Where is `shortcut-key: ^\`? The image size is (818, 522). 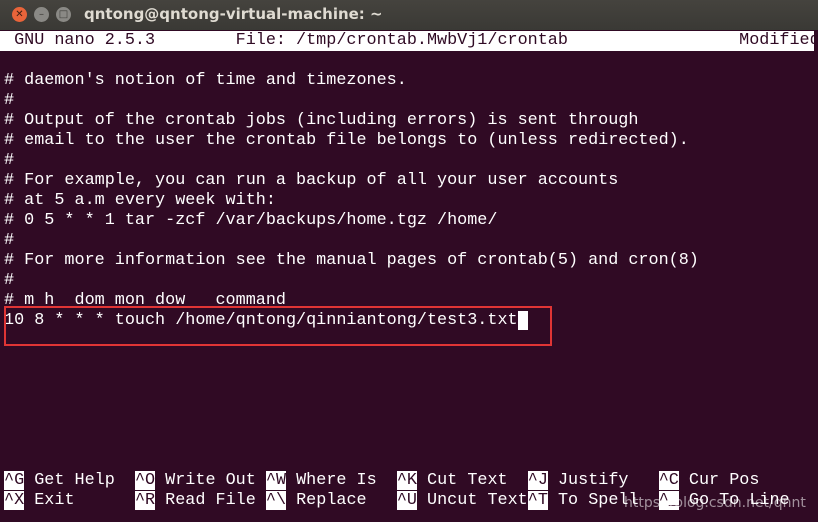 shortcut-key: ^\ is located at coordinates (276, 500).